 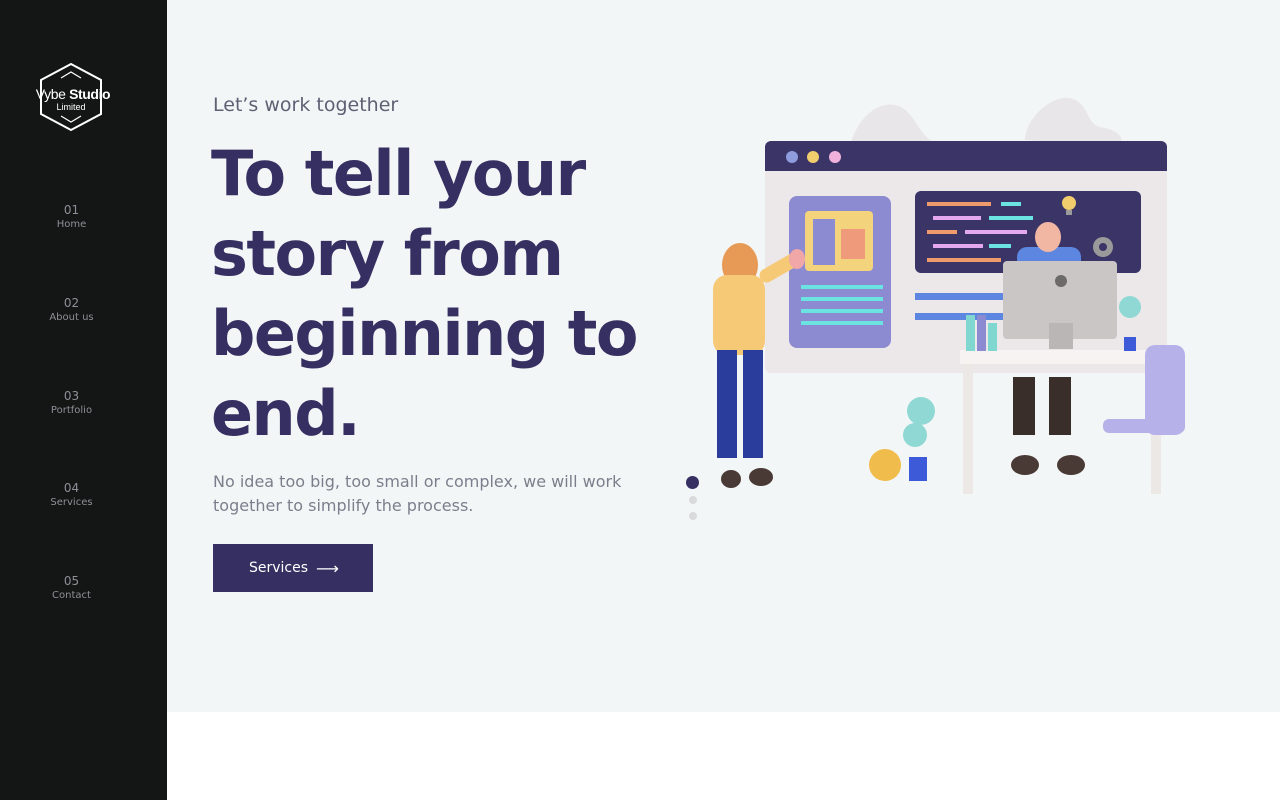 What do you see at coordinates (71, 210) in the screenshot?
I see `nav-number: 01` at bounding box center [71, 210].